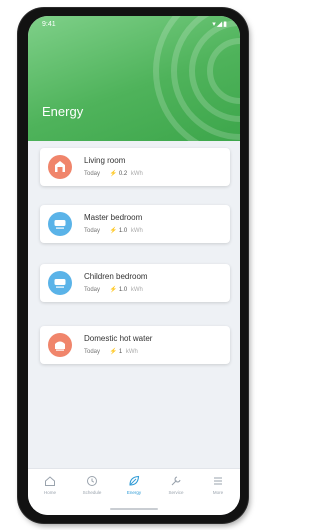 The height and width of the screenshot is (530, 320). What do you see at coordinates (118, 174) in the screenshot?
I see `card-value: ⚡ 0.2` at bounding box center [118, 174].